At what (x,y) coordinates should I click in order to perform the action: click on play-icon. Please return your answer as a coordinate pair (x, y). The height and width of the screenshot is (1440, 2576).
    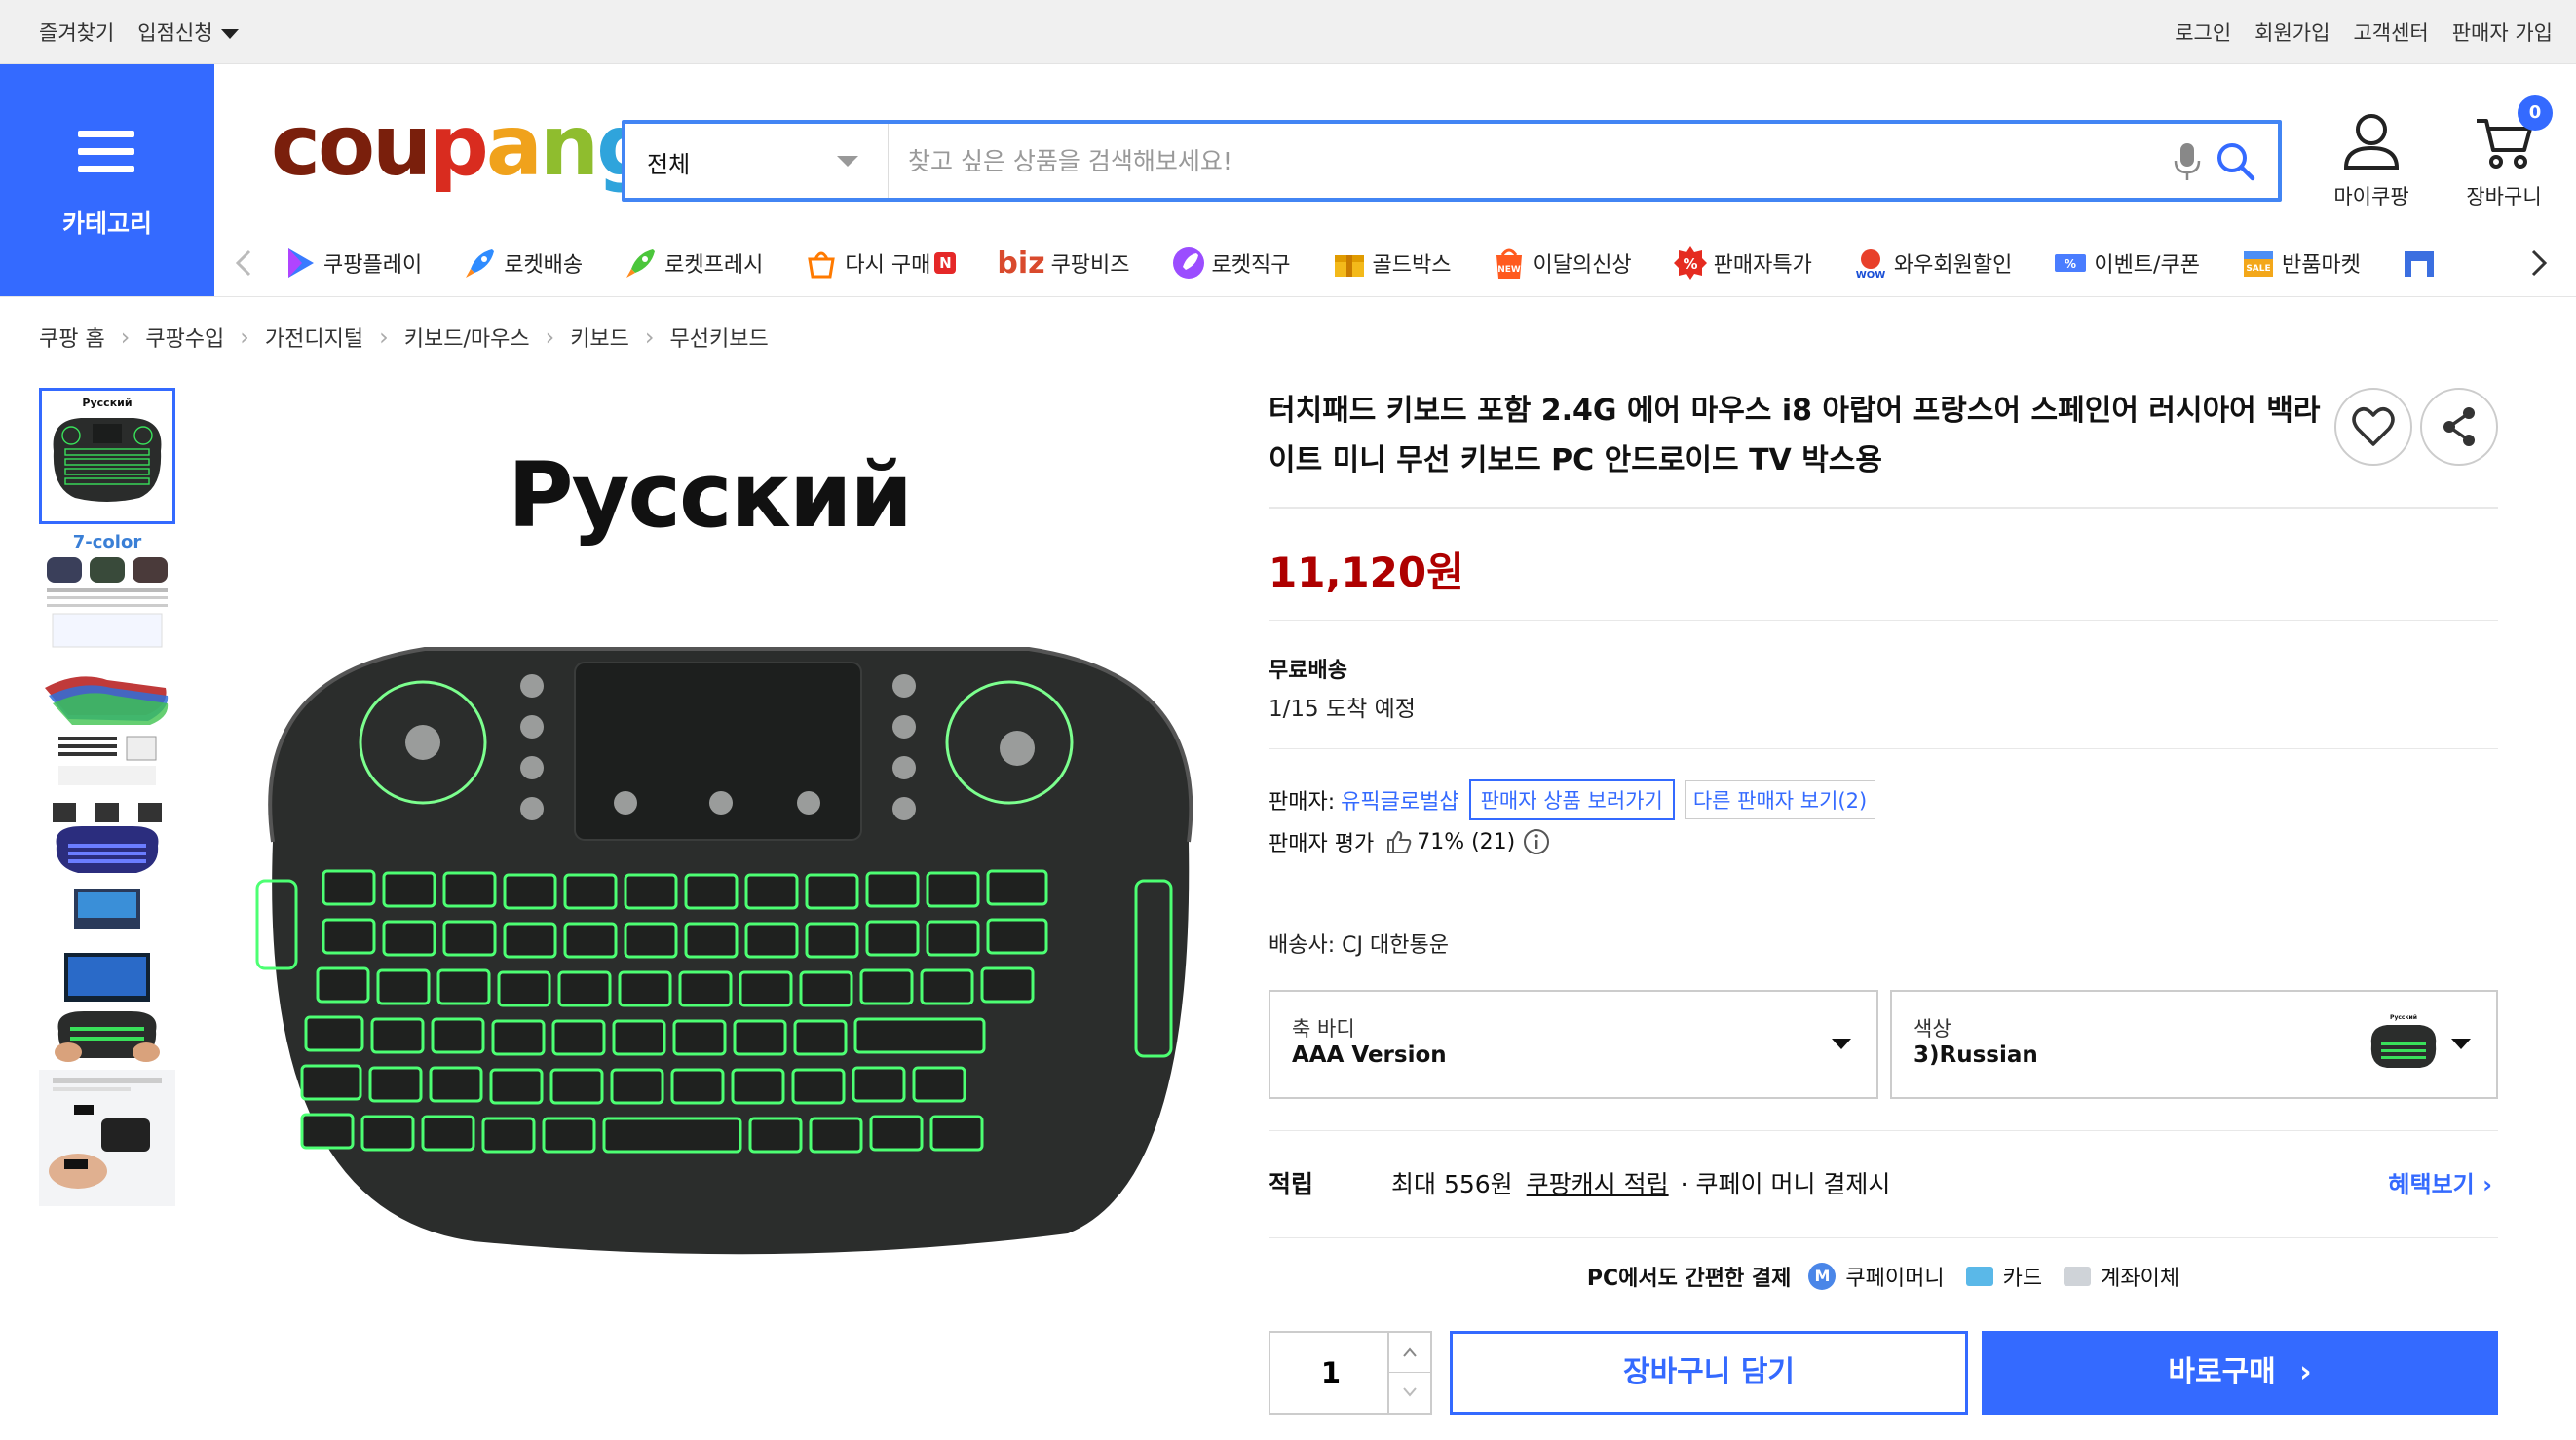
    Looking at the image, I should click on (301, 263).